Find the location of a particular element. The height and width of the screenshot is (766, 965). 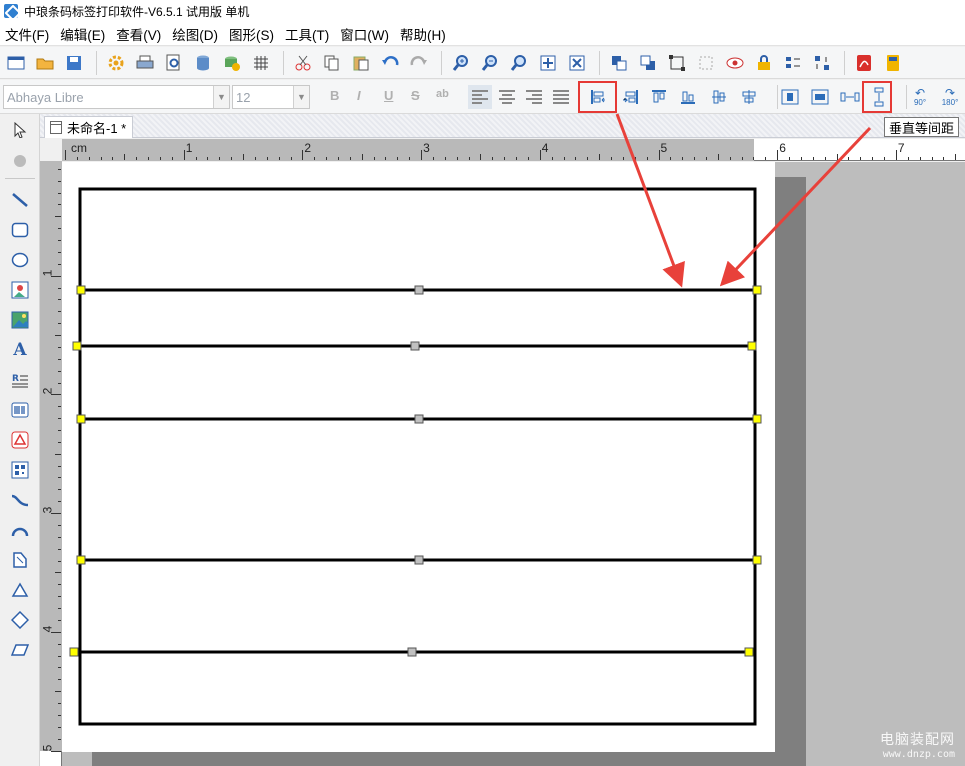

menu-draw: 绘图(D) is located at coordinates (195, 34).